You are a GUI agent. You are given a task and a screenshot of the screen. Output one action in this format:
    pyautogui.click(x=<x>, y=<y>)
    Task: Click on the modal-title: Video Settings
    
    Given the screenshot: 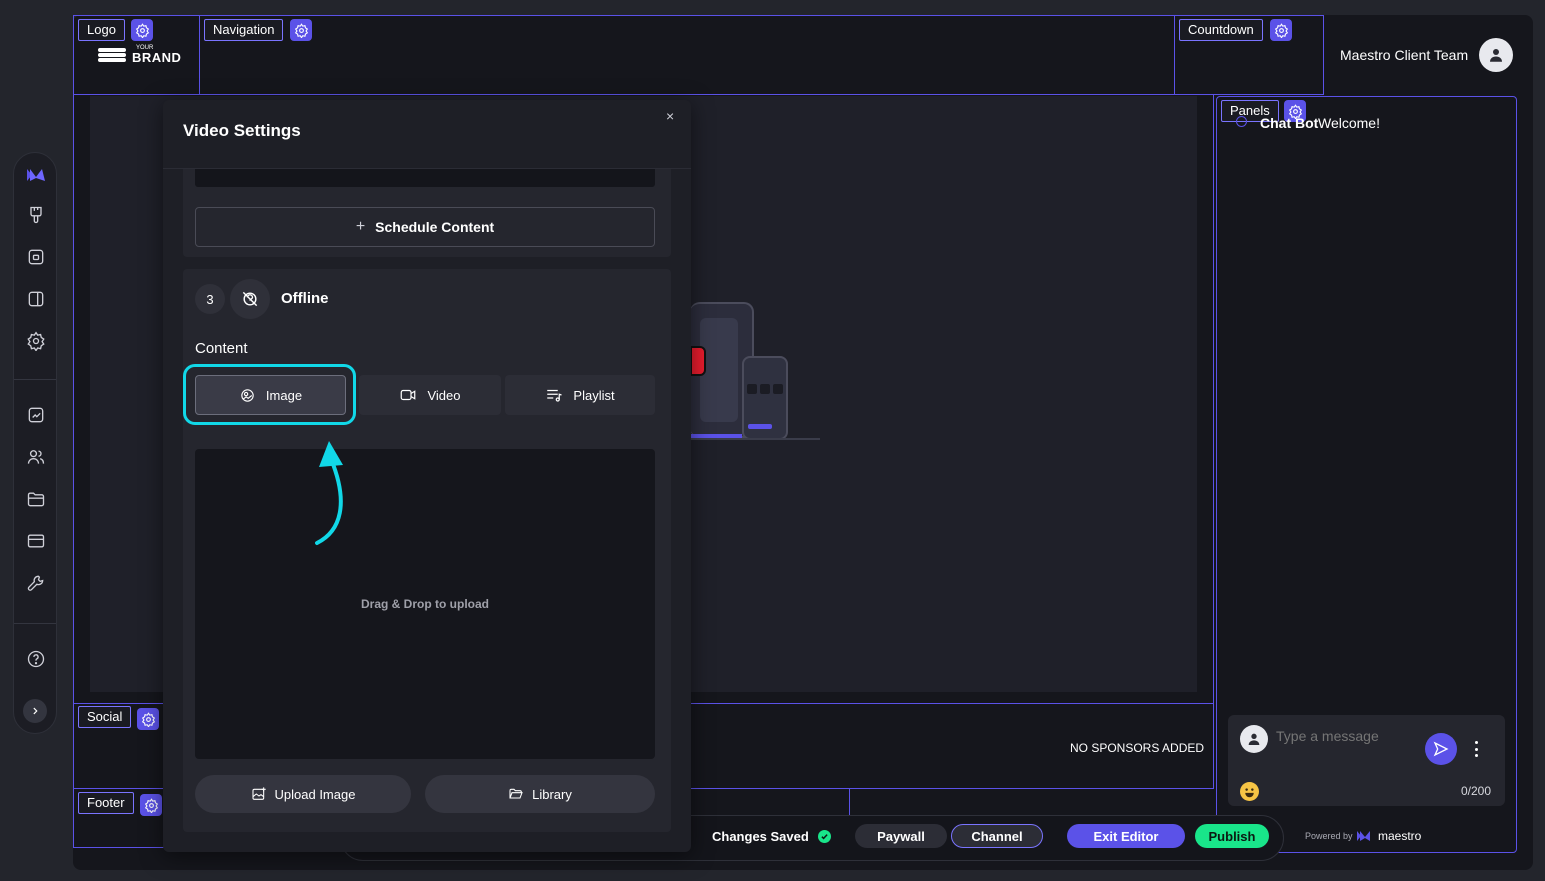 What is the action you would take?
    pyautogui.click(x=242, y=130)
    